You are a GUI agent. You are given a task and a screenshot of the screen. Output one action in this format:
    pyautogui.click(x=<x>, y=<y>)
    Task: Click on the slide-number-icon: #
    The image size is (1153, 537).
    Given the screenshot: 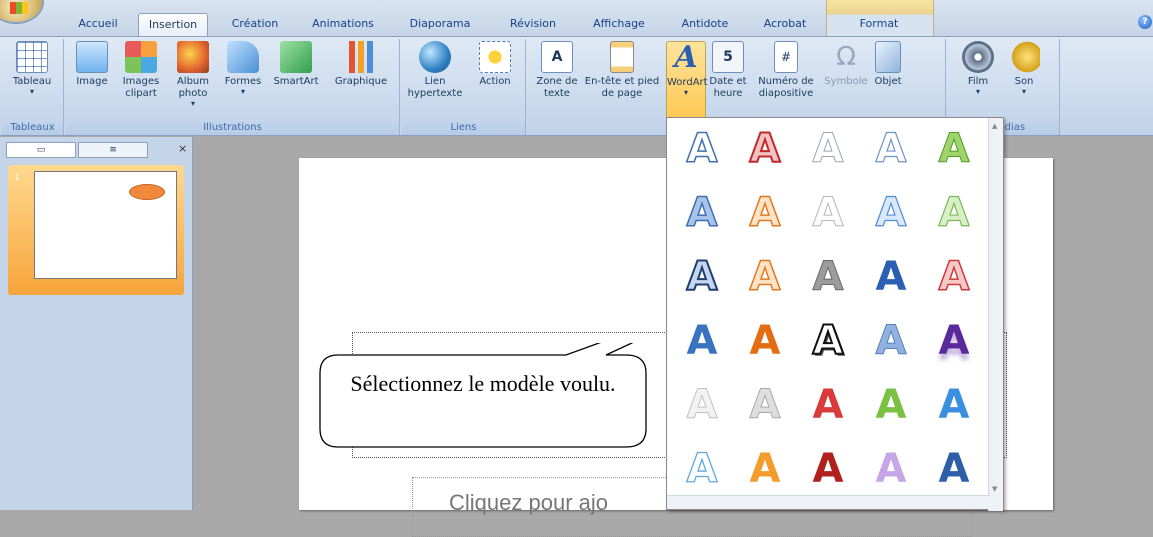 What is the action you would take?
    pyautogui.click(x=786, y=57)
    